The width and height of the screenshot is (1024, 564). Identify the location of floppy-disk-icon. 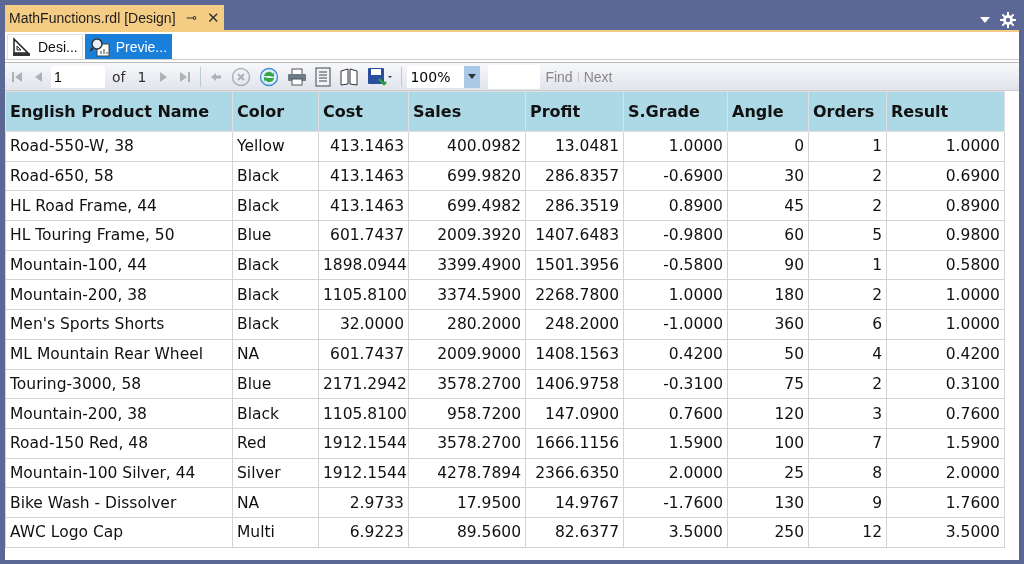
(380, 76).